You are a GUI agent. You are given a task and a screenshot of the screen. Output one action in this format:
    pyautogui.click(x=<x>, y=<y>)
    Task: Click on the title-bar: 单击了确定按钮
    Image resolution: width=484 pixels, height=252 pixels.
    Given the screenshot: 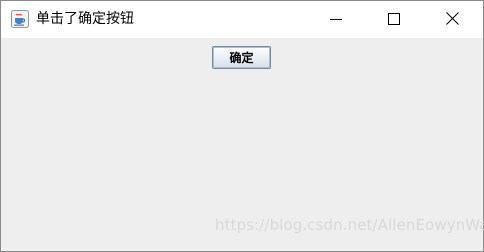 What is the action you would take?
    pyautogui.click(x=242, y=19)
    